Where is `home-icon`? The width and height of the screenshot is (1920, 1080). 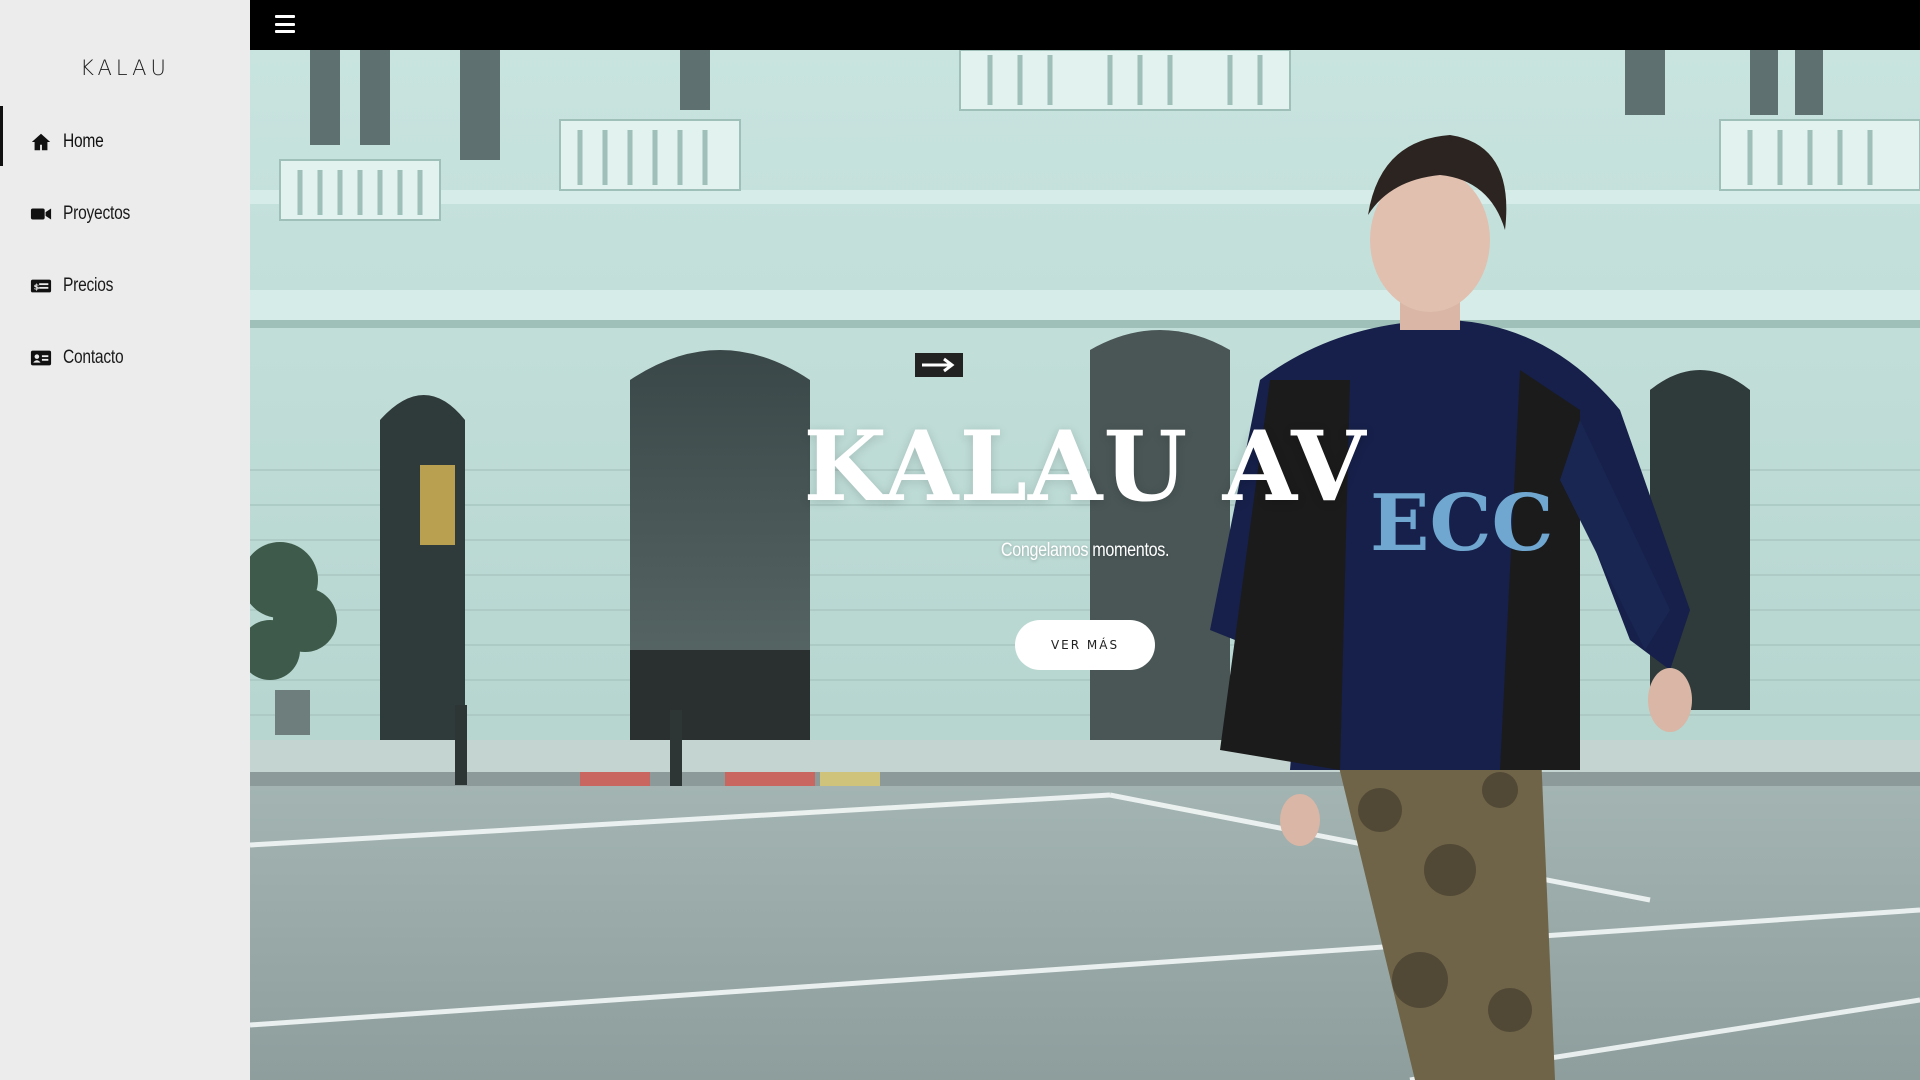
home-icon is located at coordinates (41, 142).